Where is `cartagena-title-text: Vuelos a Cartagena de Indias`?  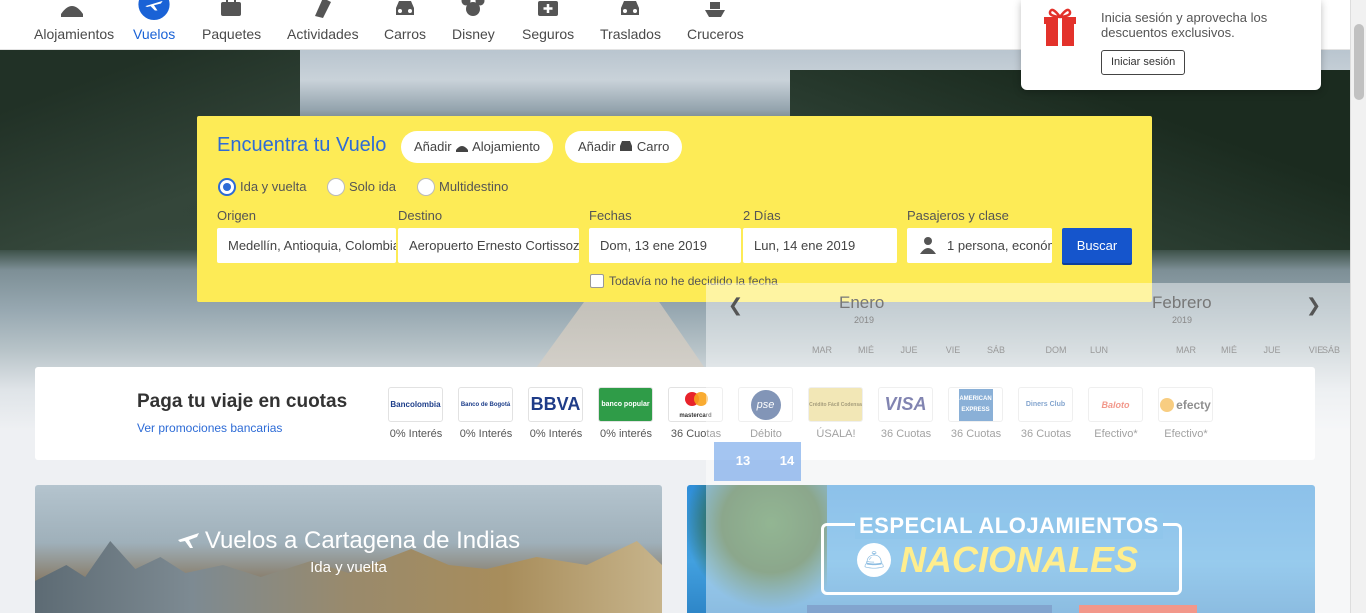
cartagena-title-text: Vuelos a Cartagena de Indias is located at coordinates (362, 540).